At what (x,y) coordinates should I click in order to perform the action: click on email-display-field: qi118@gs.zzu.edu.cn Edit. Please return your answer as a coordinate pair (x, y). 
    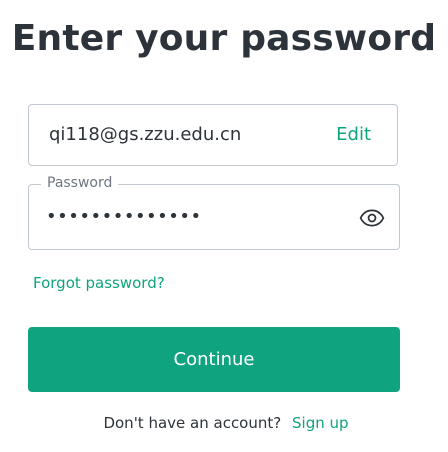
    Looking at the image, I should click on (213, 135).